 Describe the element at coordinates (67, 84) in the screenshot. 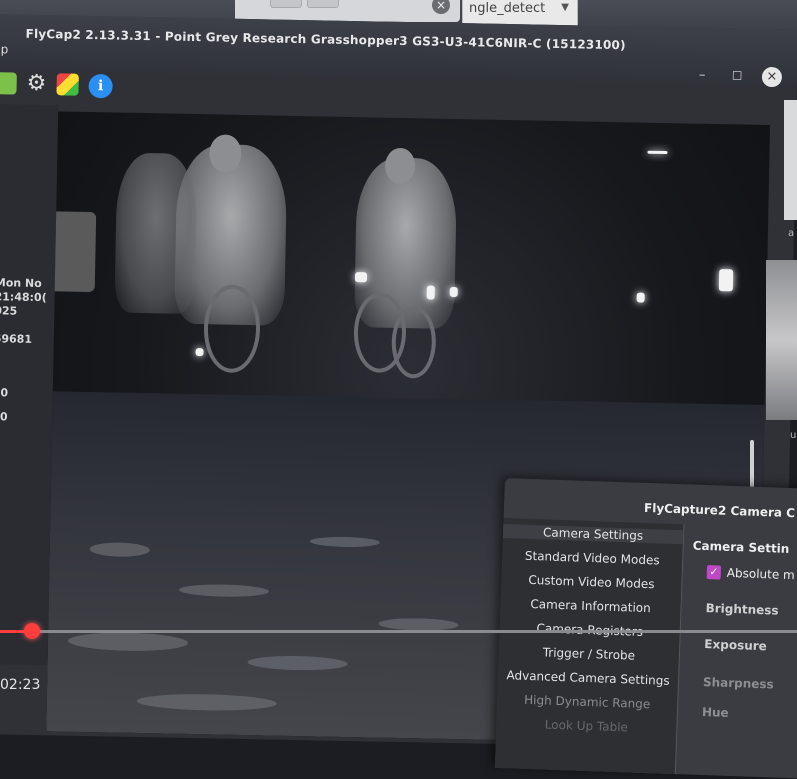

I see `color-icon` at that location.